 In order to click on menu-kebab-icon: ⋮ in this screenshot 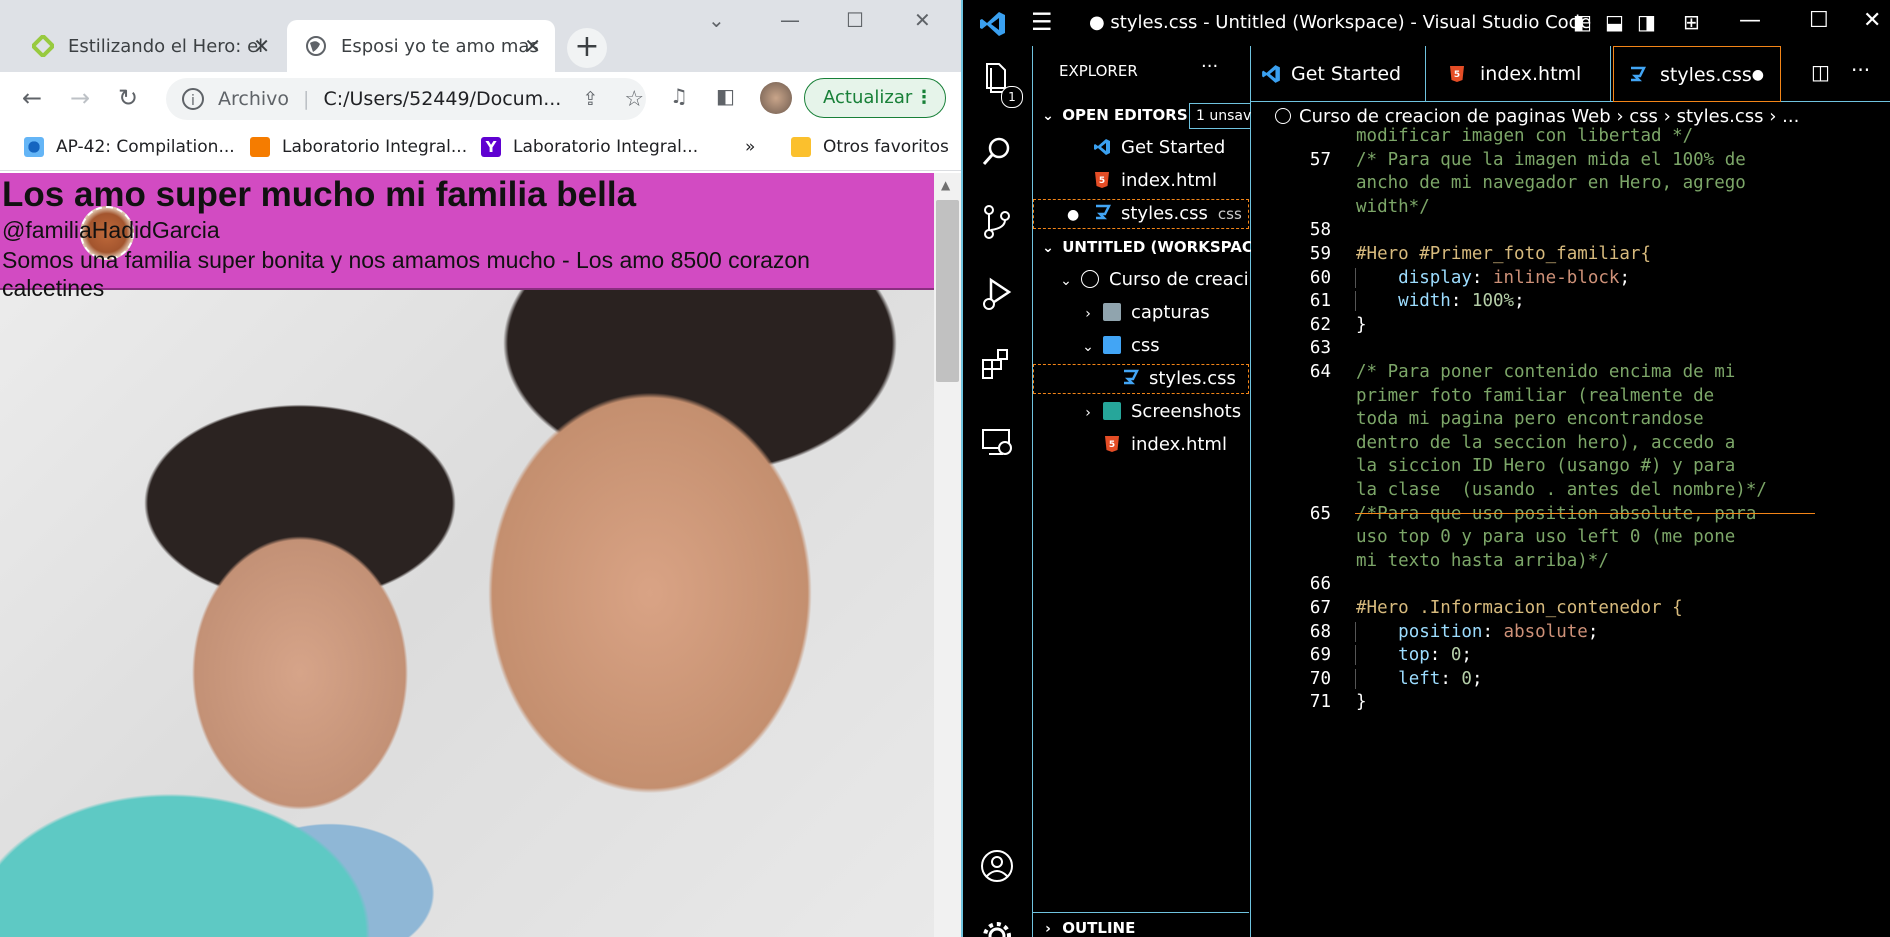, I will do `click(924, 97)`.